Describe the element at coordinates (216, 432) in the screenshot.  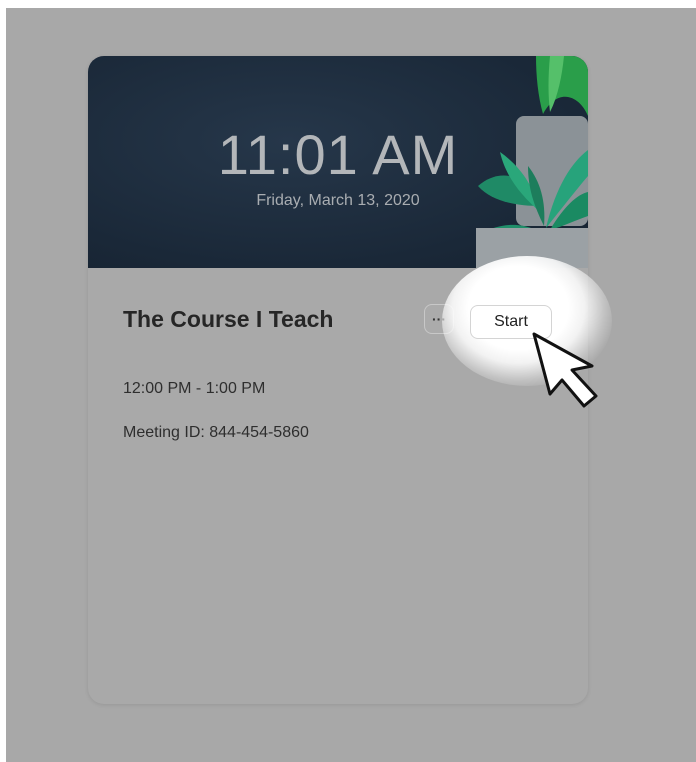
I see `meeting-id: Meeting ID: 844-454-5860` at that location.